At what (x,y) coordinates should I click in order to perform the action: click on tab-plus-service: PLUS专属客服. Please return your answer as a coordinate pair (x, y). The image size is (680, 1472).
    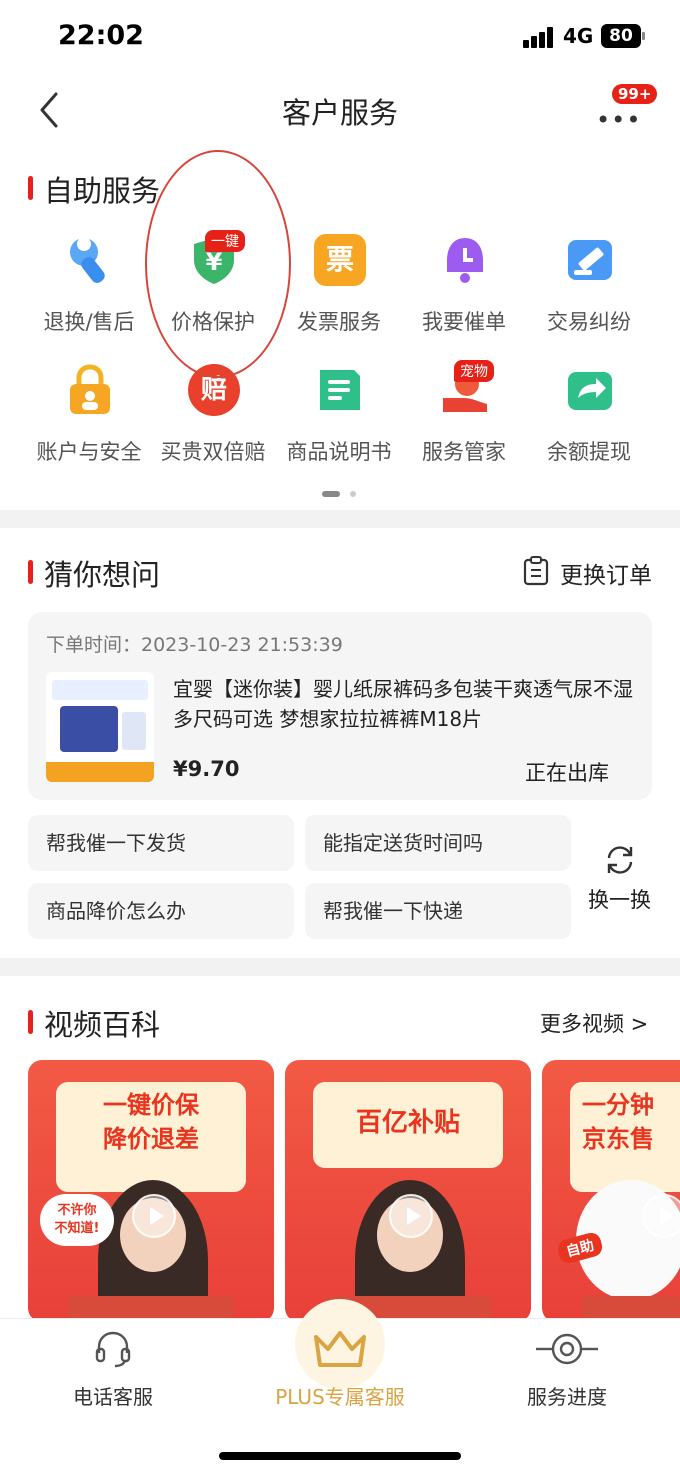
    Looking at the image, I should click on (340, 1359).